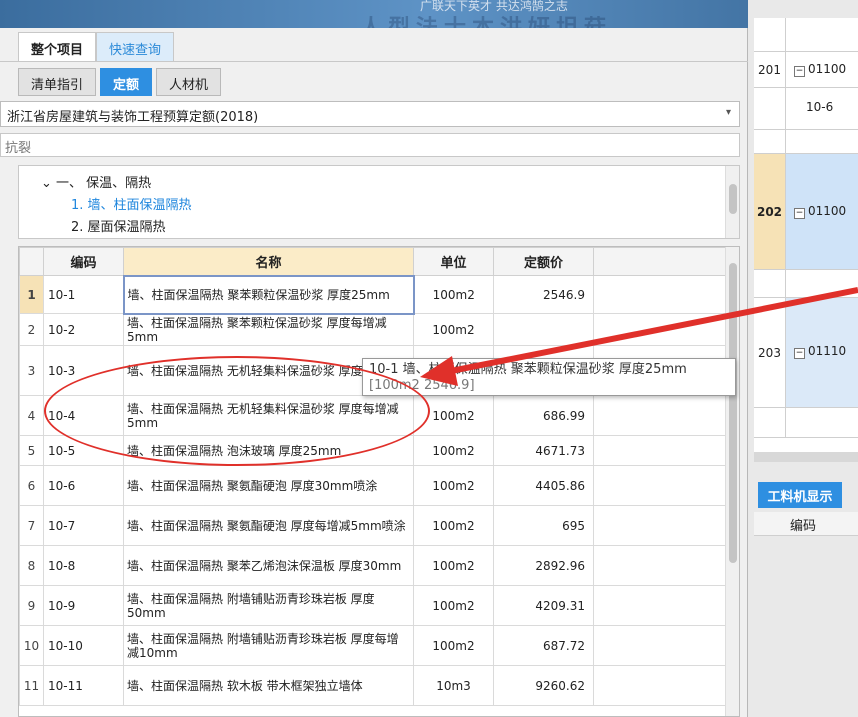  I want to click on row-code: 10-2, so click(83, 329).